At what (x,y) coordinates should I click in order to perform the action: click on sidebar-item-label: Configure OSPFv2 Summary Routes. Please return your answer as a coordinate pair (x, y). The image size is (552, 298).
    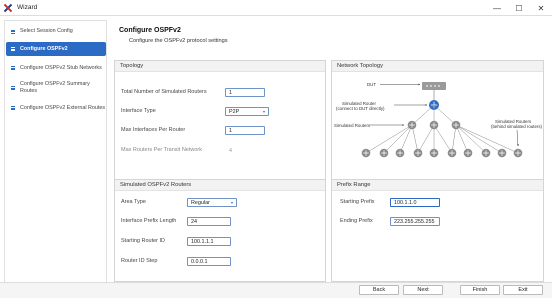
    Looking at the image, I should click on (55, 87).